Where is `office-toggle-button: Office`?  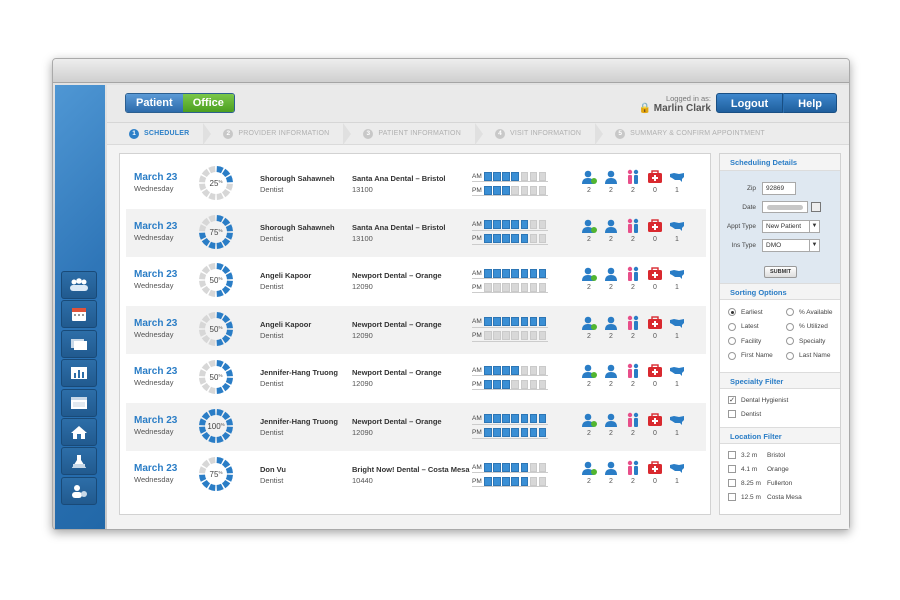 office-toggle-button: Office is located at coordinates (208, 103).